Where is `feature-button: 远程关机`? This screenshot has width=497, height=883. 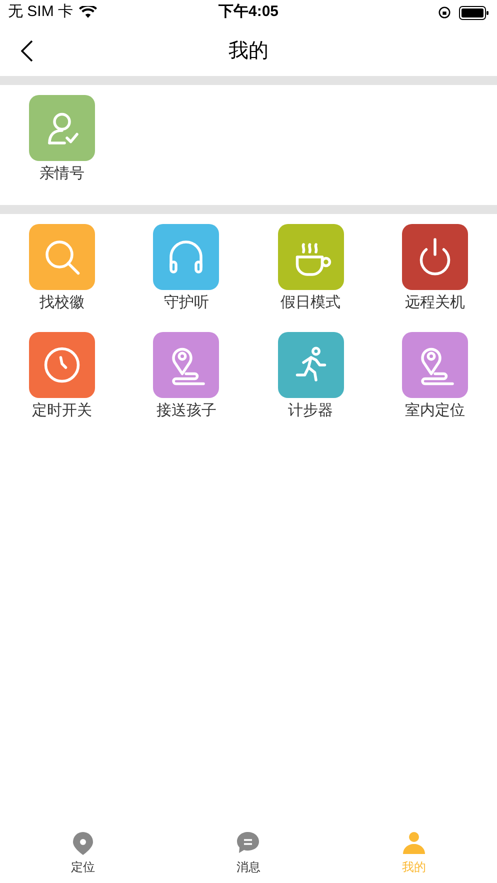 feature-button: 远程关机 is located at coordinates (434, 278).